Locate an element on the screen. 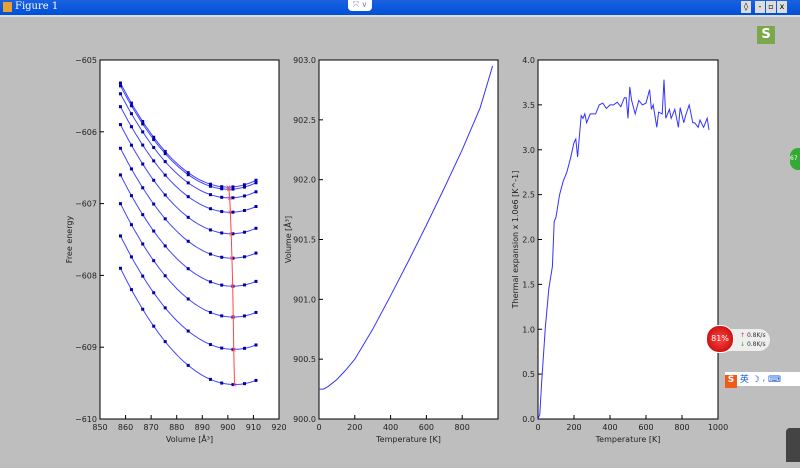 Image resolution: width=800 pixels, height=468 pixels. ime-icons: ☽ ⸴ ⌨ is located at coordinates (766, 380).